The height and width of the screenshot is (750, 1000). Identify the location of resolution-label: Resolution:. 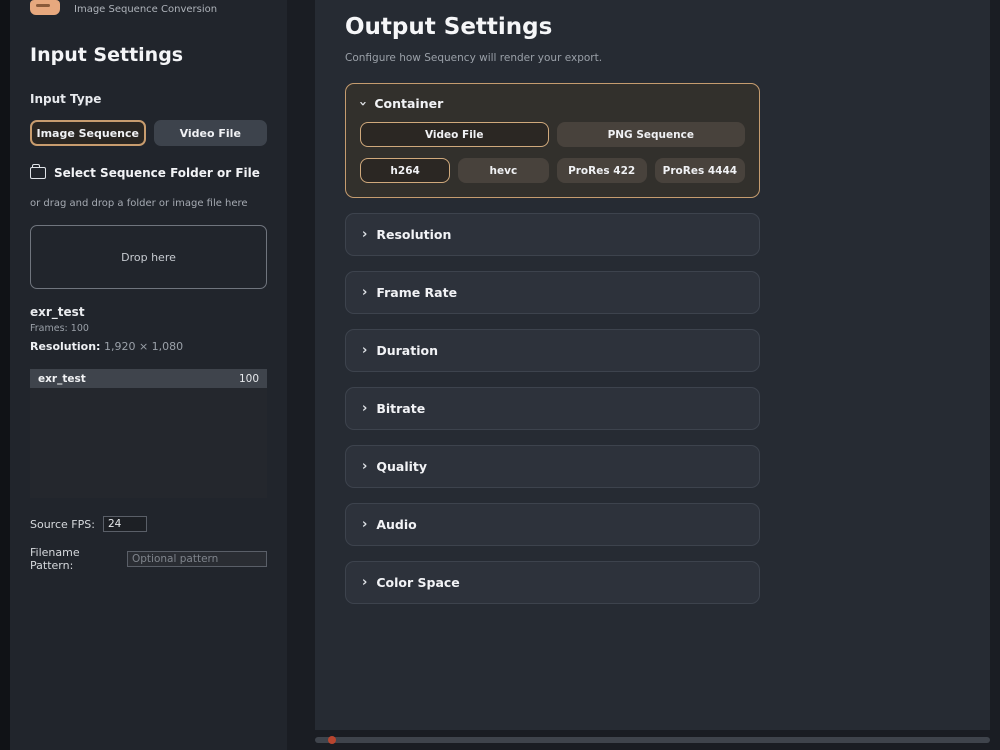
(65, 346).